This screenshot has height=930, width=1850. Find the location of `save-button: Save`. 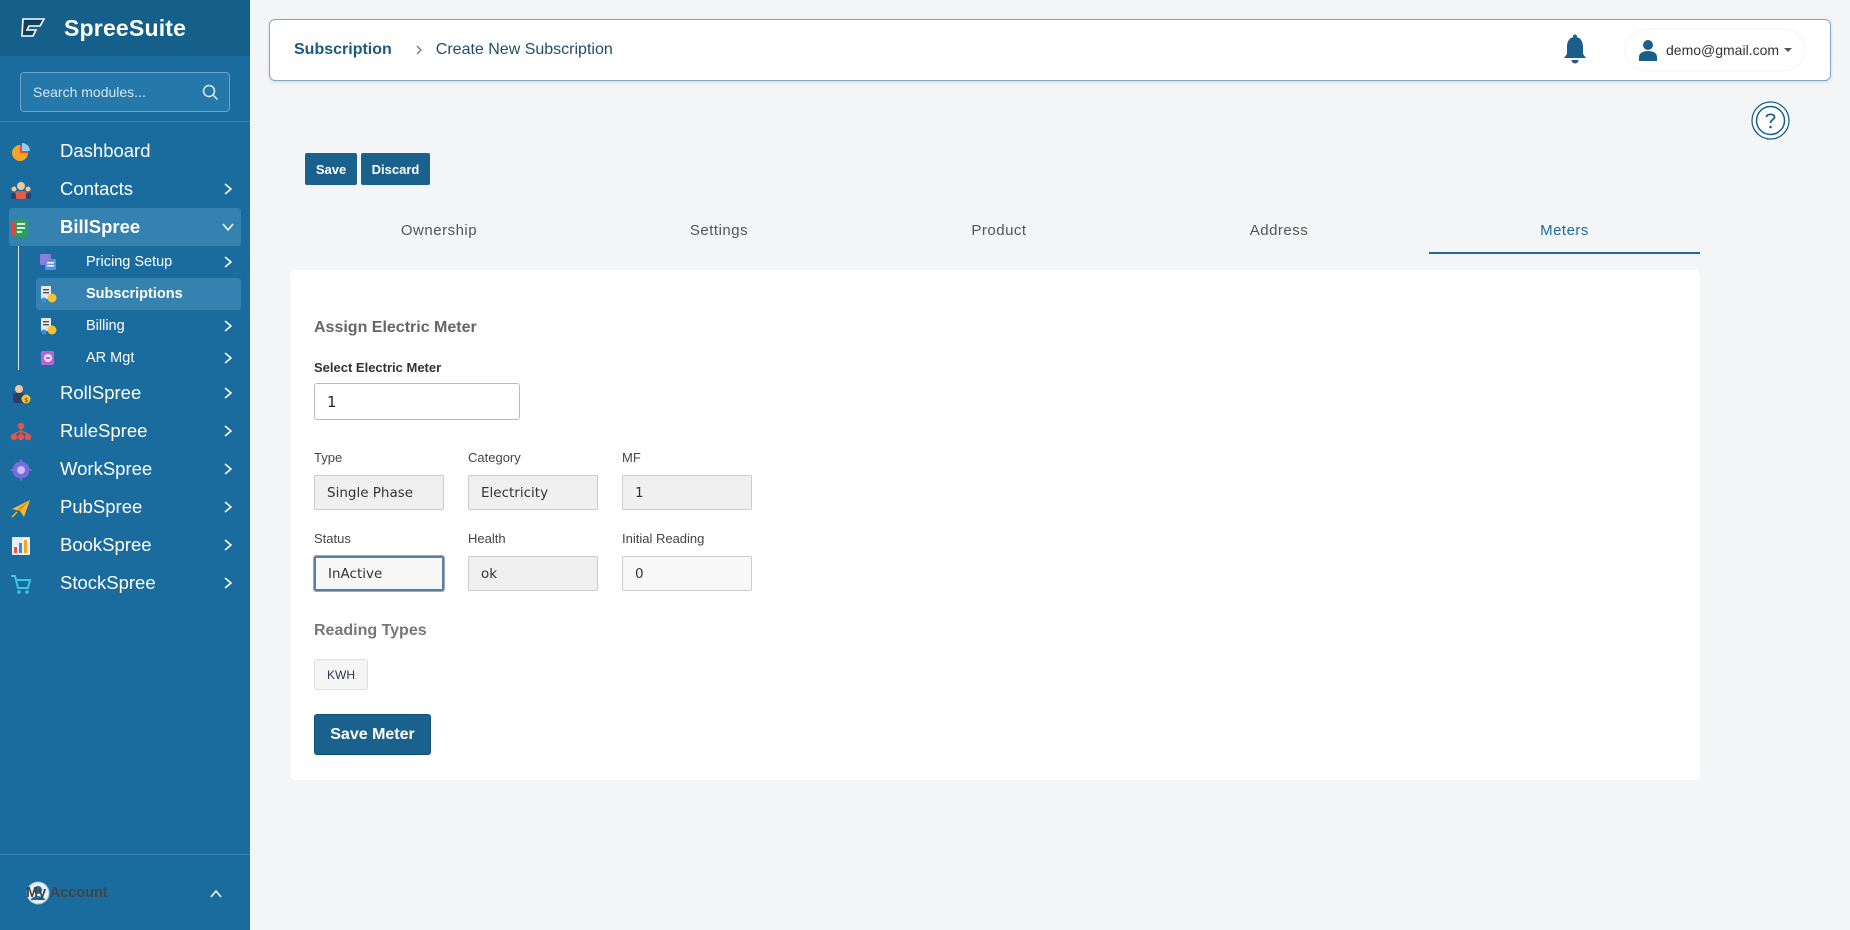

save-button: Save is located at coordinates (331, 169).